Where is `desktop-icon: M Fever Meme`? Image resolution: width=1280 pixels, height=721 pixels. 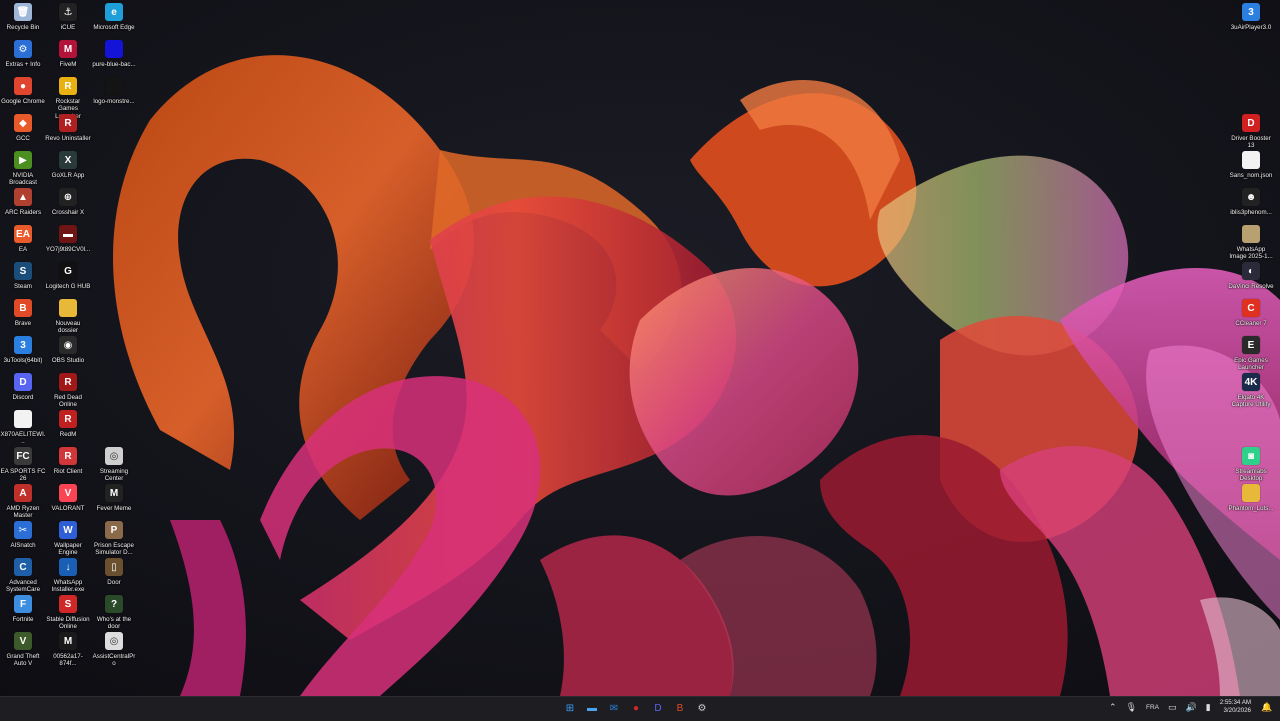 desktop-icon: M Fever Meme is located at coordinates (114, 496).